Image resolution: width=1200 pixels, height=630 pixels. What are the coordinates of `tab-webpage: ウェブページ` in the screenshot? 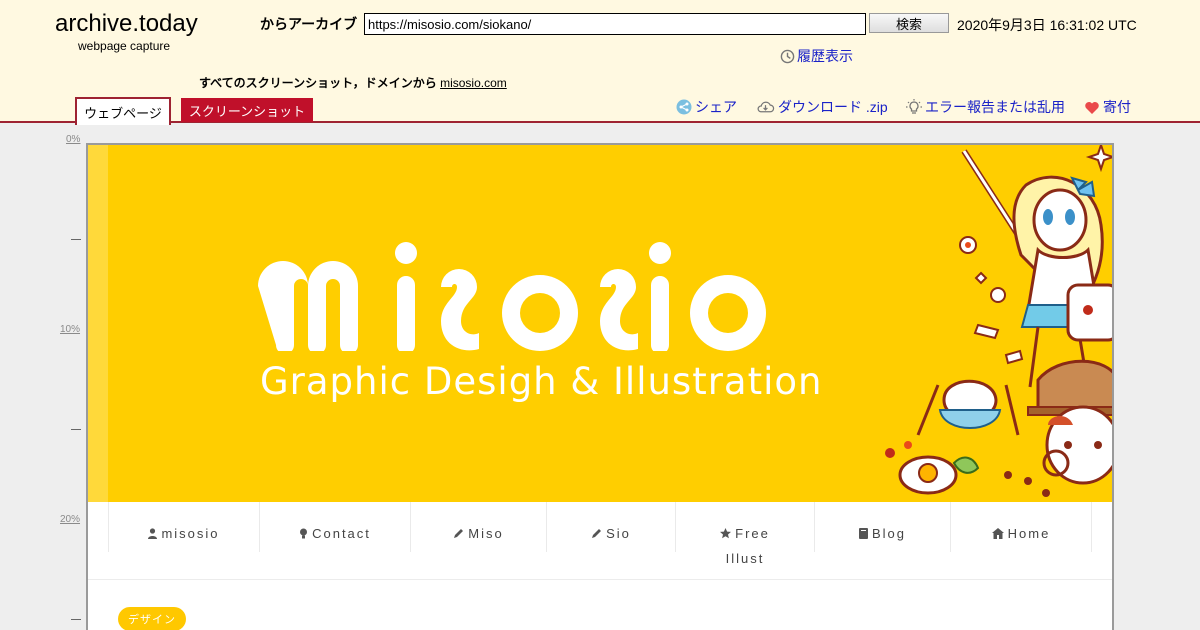 It's located at (123, 111).